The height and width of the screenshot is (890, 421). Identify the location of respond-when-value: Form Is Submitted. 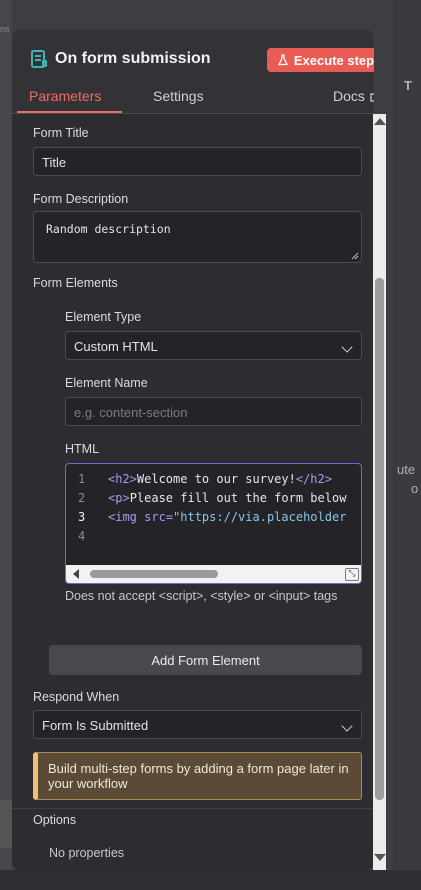
(95, 725).